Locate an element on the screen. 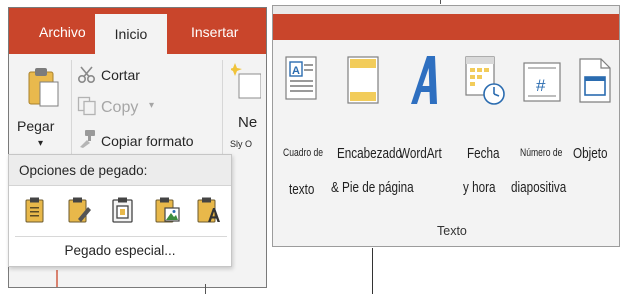  paste-options-header: Opciones de pegado: is located at coordinates (120, 170).